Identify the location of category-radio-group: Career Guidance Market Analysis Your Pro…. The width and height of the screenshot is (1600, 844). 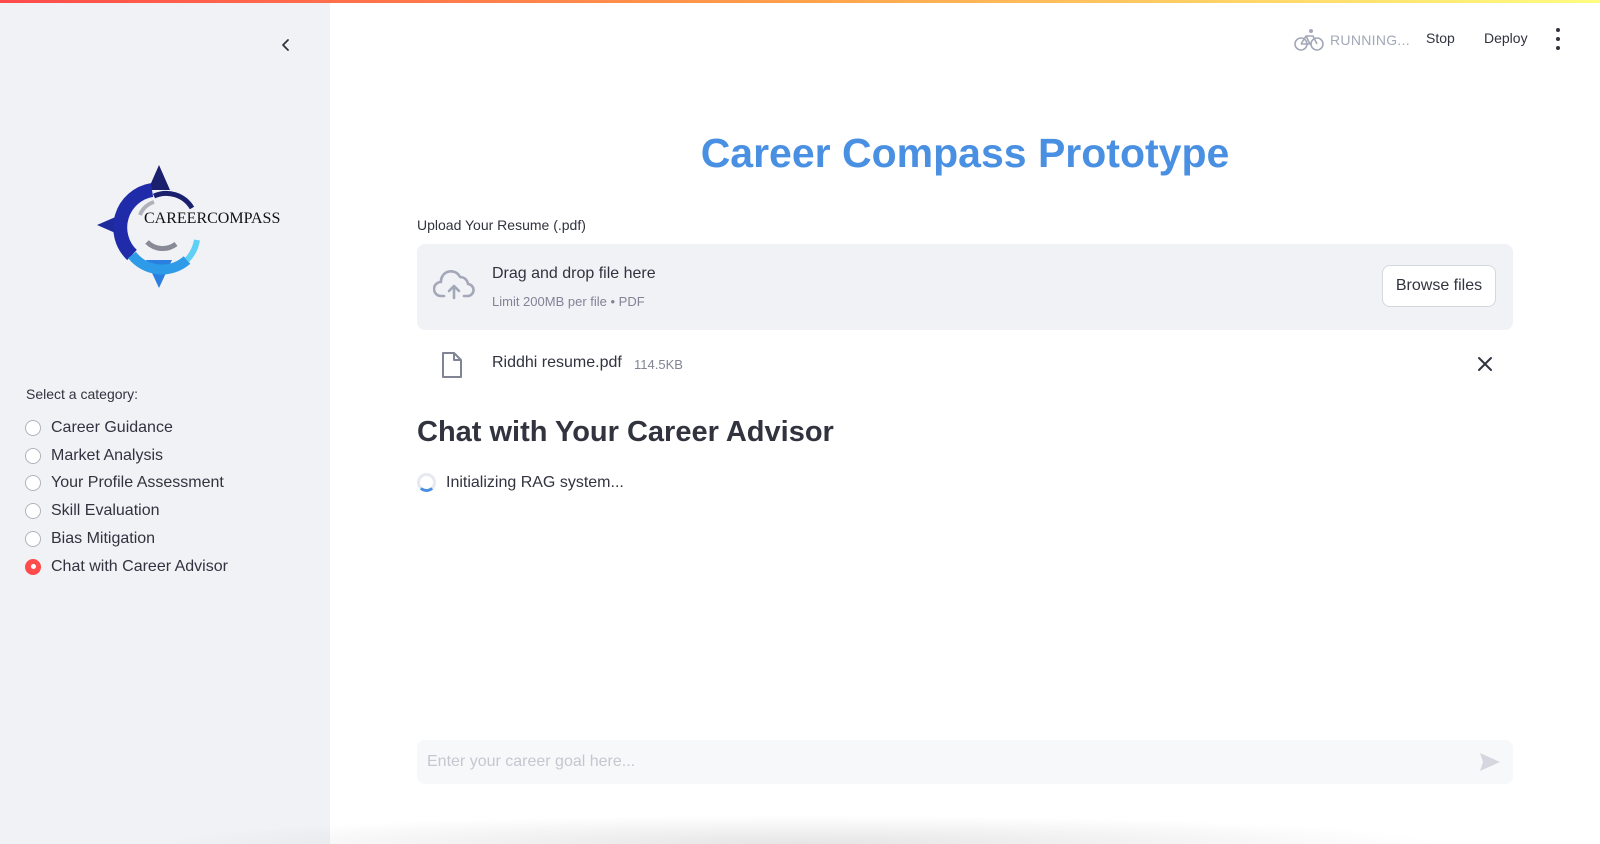
(126, 497).